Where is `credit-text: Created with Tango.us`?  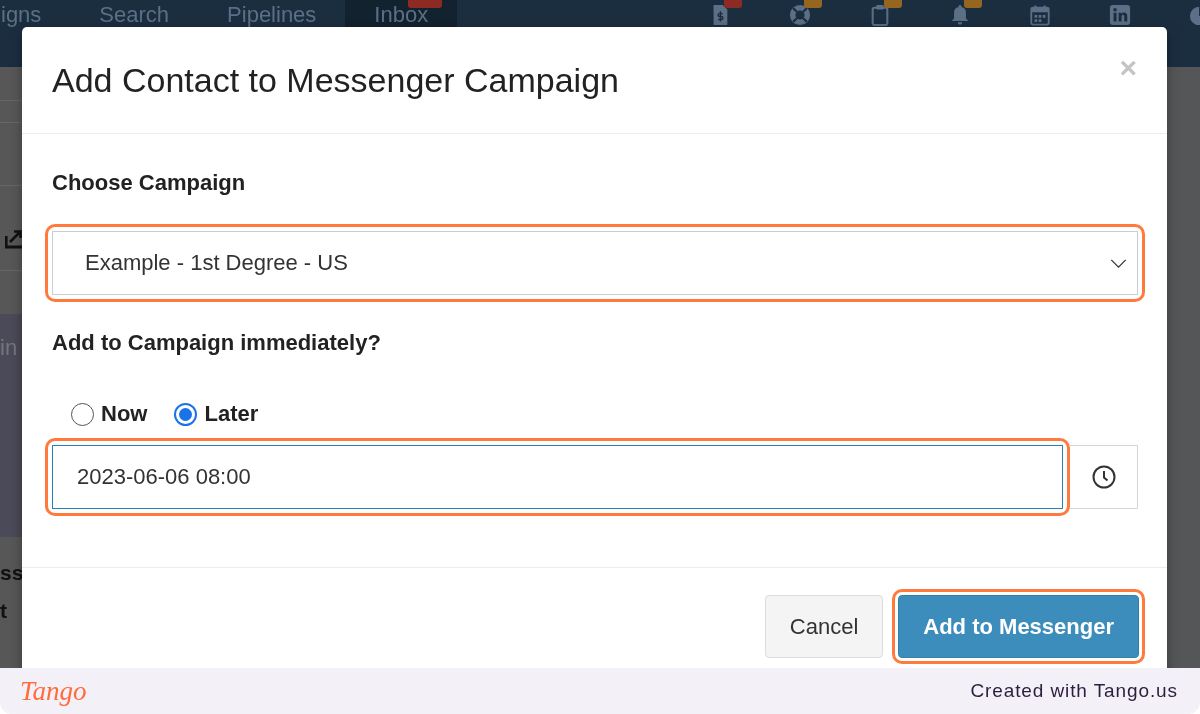 credit-text: Created with Tango.us is located at coordinates (1074, 691).